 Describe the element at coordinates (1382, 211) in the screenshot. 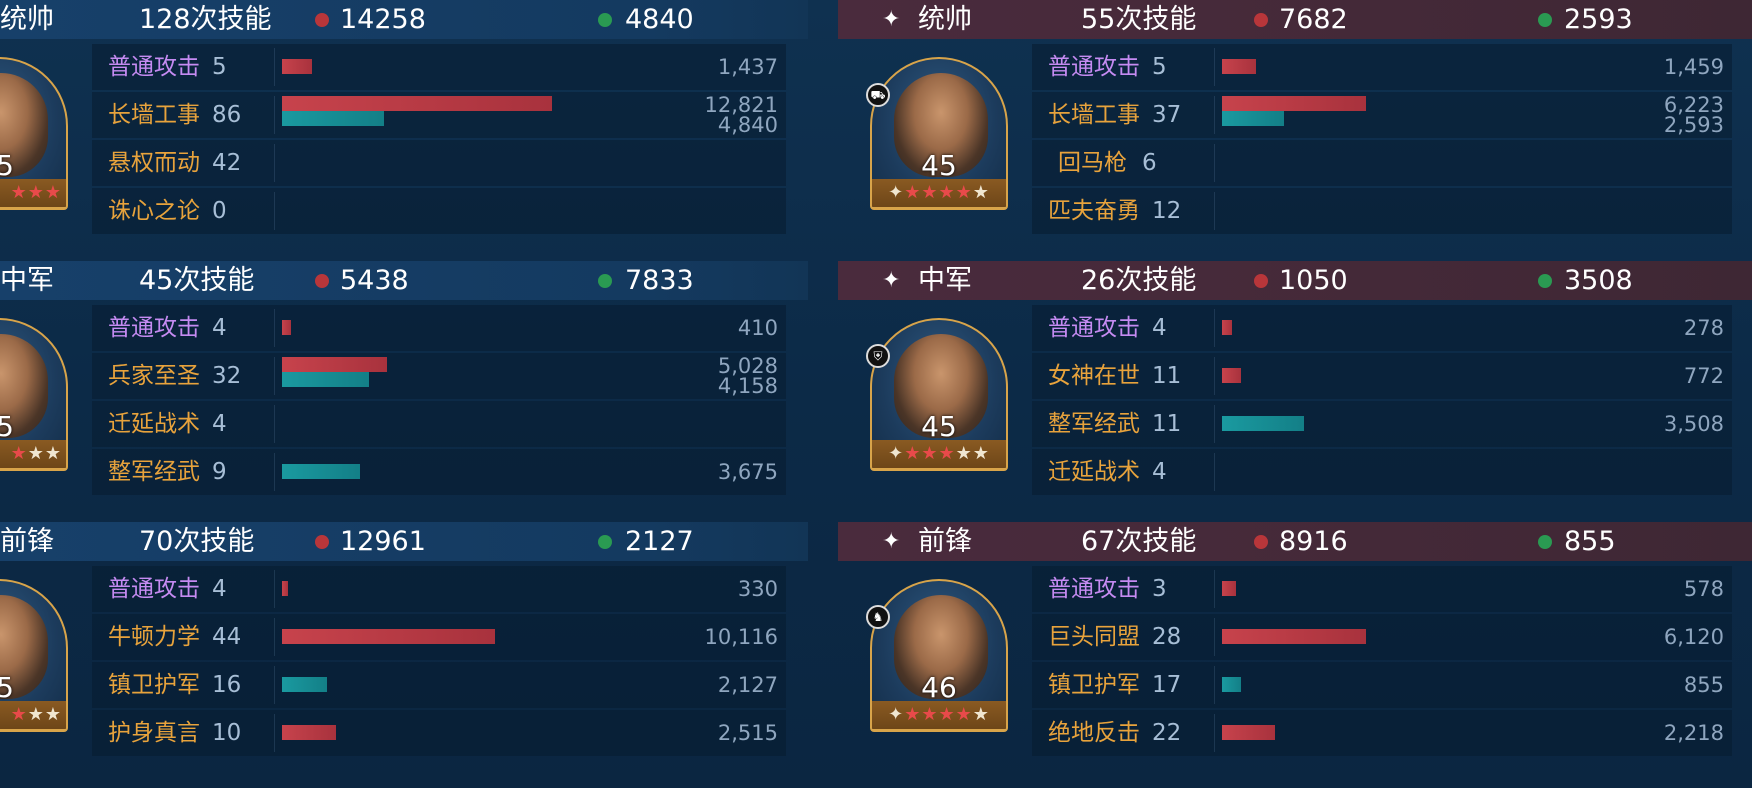

I see `skill-row: 匹夫奋勇 12` at that location.